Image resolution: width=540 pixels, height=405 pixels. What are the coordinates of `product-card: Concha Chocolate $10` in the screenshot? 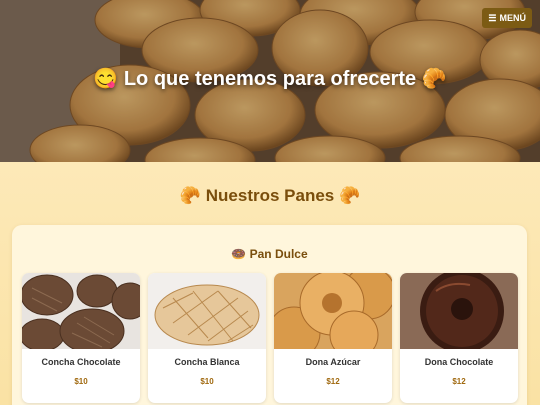 It's located at (81, 338).